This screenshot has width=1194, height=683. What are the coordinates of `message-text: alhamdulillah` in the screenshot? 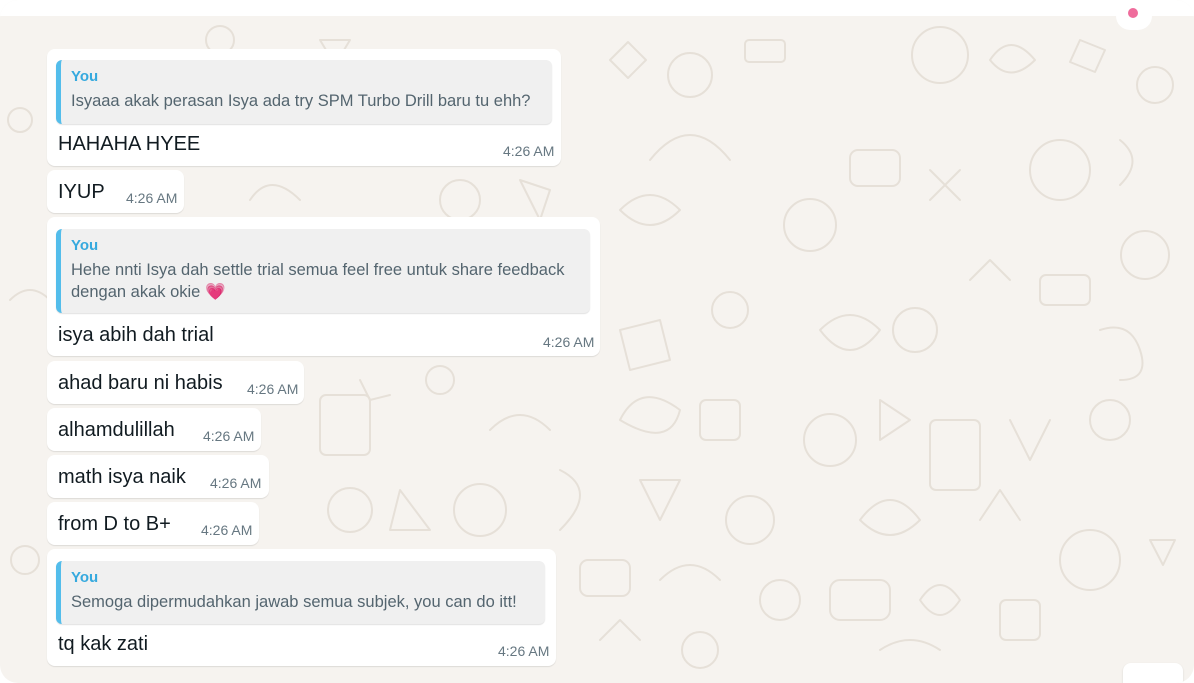 It's located at (116, 430).